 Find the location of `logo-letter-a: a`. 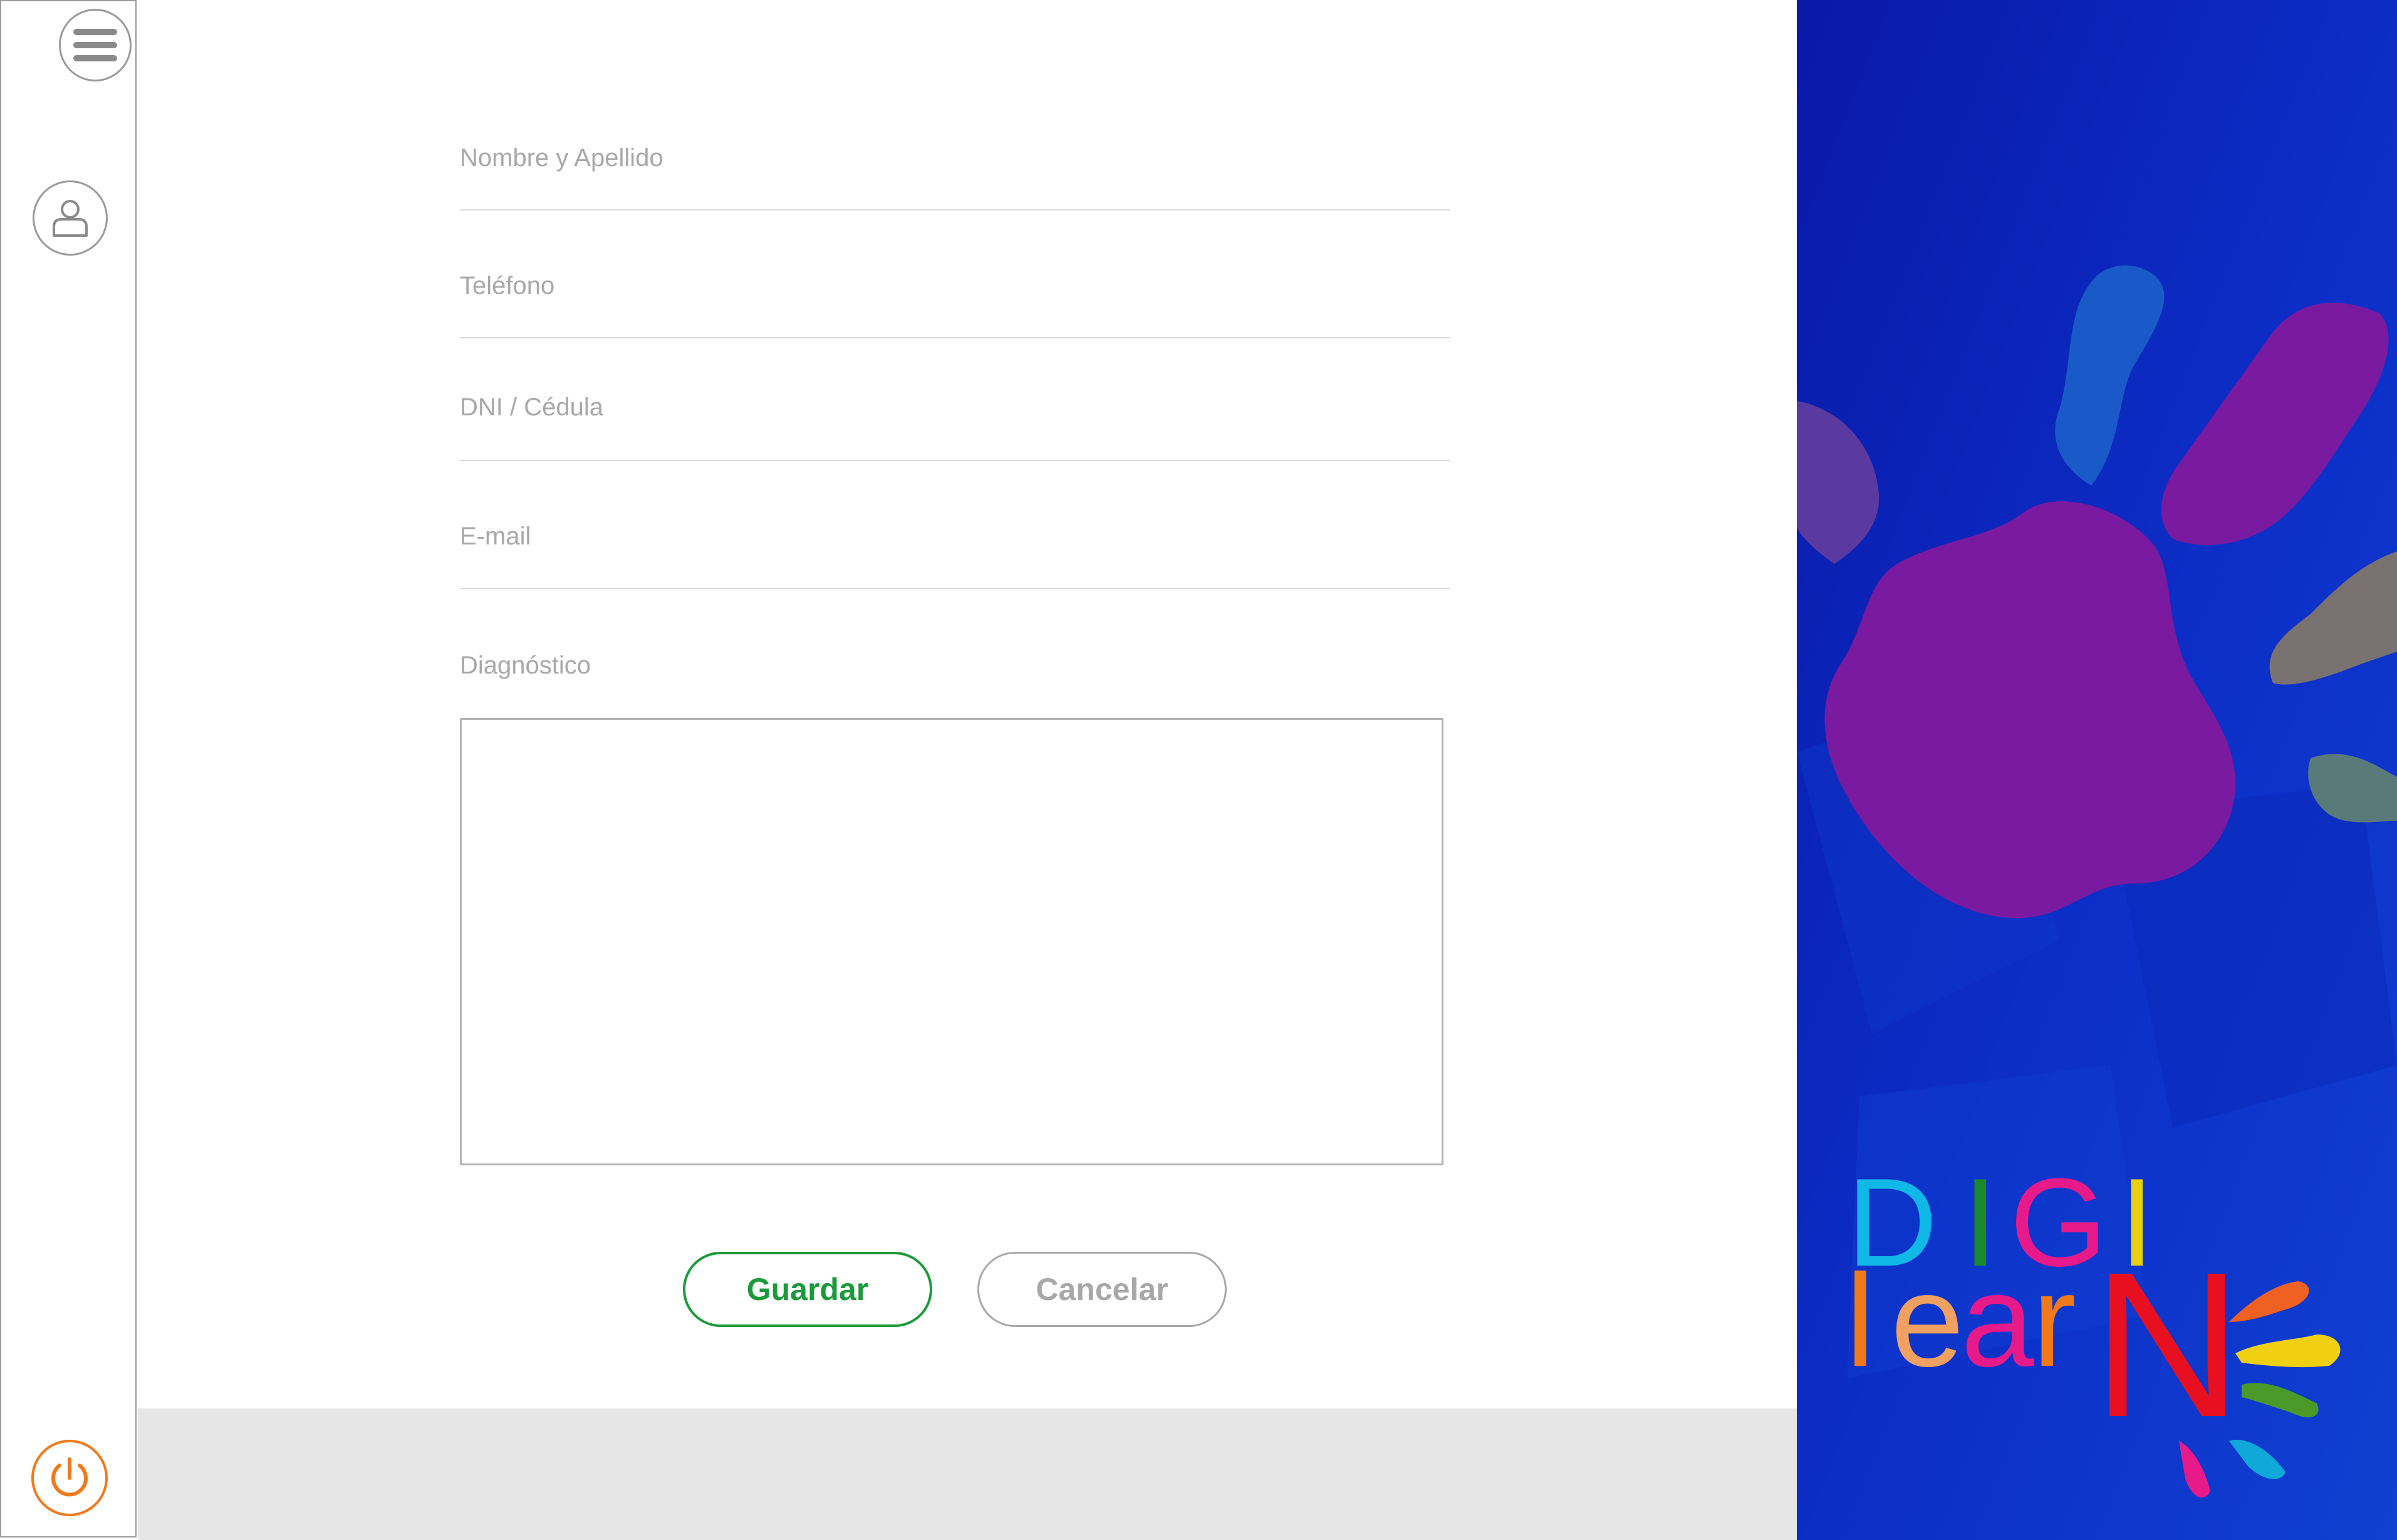

logo-letter-a: a is located at coordinates (1997, 1320).